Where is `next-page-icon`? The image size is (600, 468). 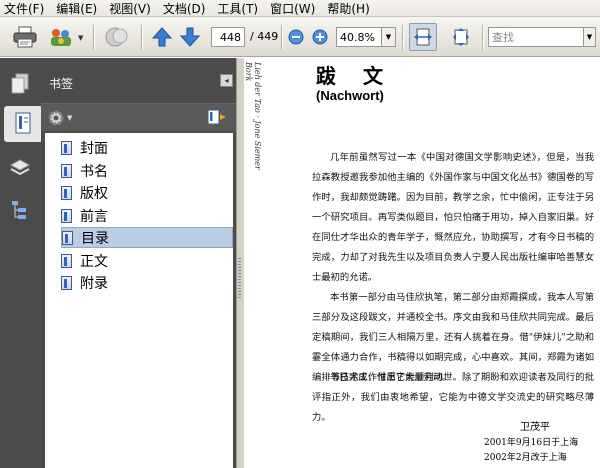 next-page-icon is located at coordinates (190, 37).